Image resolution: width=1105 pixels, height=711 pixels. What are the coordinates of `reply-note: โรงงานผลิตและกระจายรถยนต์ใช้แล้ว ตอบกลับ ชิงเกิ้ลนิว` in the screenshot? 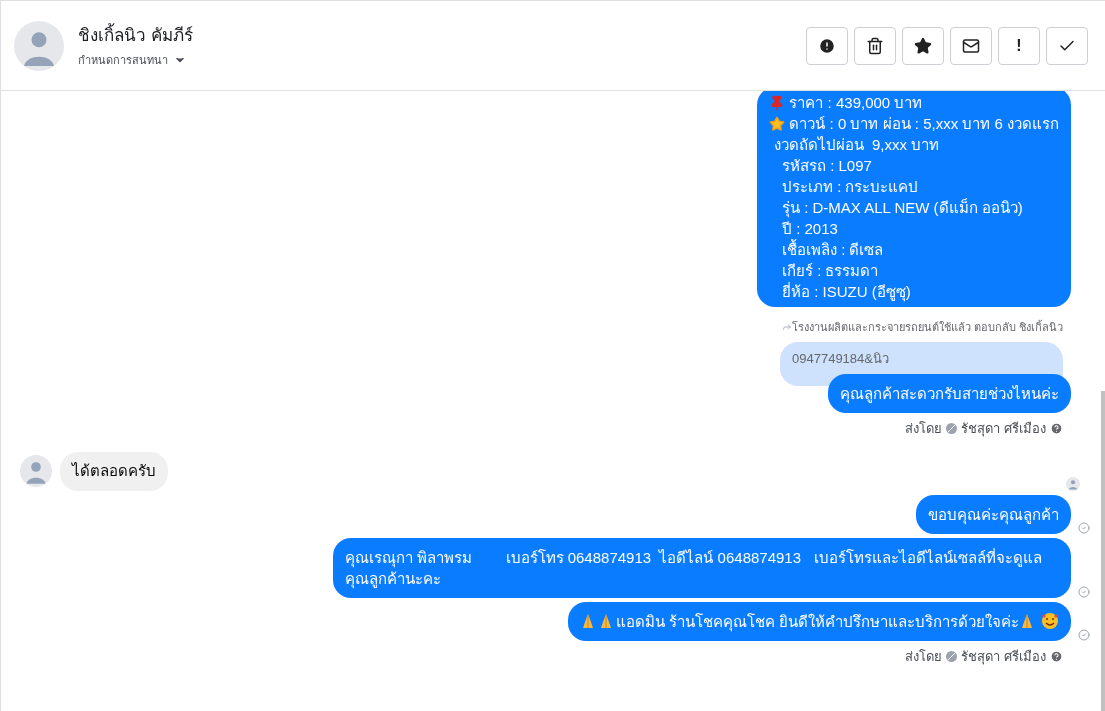 It's located at (927, 327).